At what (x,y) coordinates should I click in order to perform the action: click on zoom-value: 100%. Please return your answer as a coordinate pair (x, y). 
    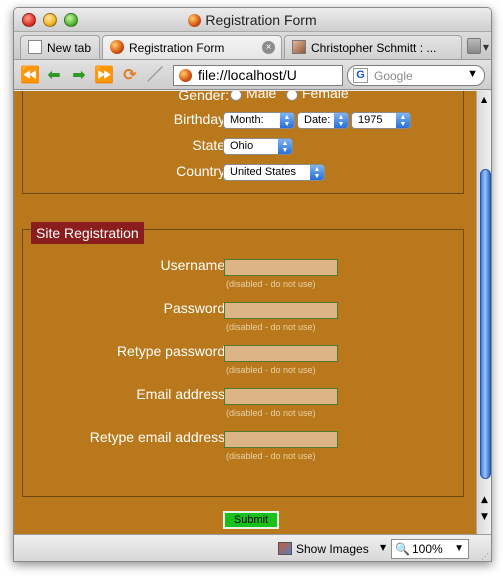
    Looking at the image, I should click on (427, 549).